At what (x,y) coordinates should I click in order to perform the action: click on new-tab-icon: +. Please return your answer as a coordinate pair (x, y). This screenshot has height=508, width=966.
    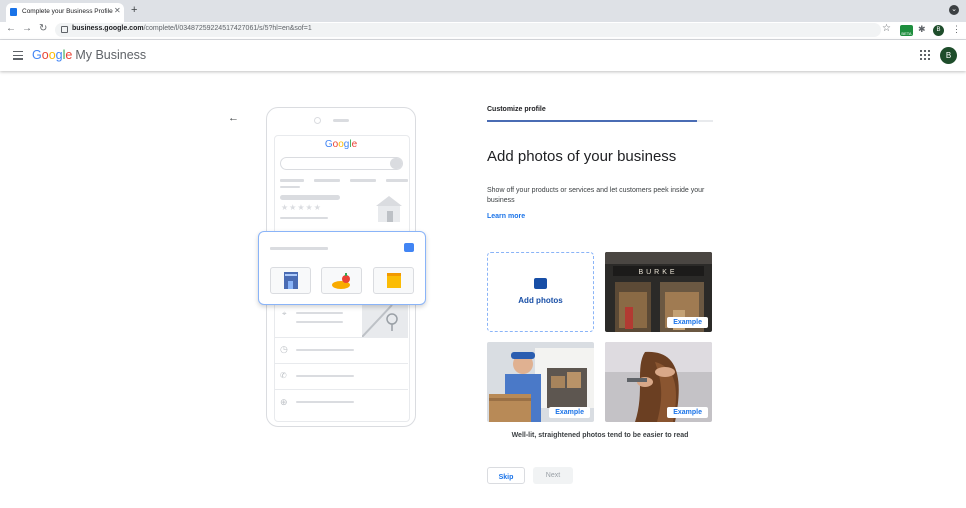
    Looking at the image, I should click on (134, 10).